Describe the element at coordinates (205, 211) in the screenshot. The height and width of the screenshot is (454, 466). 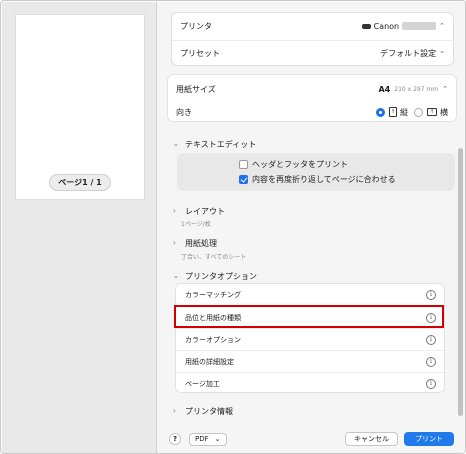
I see `layout-heading: レイアウト` at that location.